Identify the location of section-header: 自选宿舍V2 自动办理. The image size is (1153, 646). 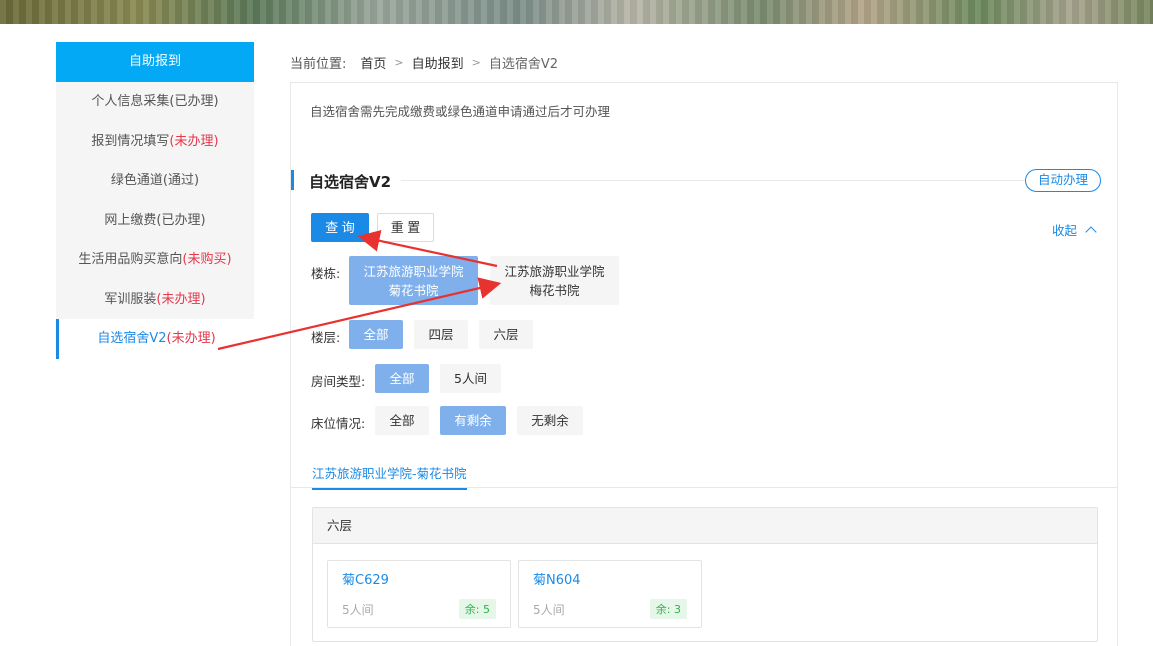
(705, 180).